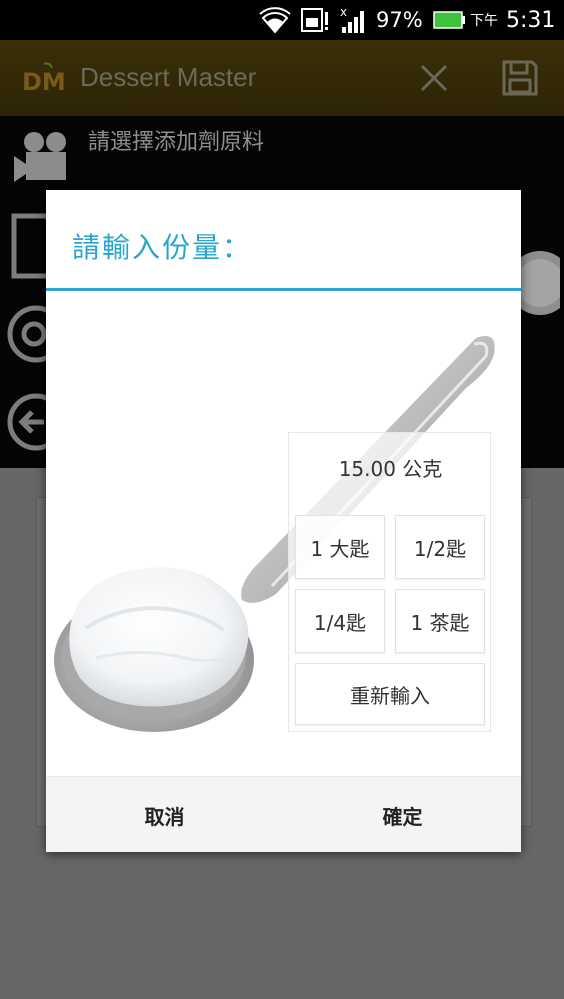  Describe the element at coordinates (316, 20) in the screenshot. I see `sim-icon` at that location.